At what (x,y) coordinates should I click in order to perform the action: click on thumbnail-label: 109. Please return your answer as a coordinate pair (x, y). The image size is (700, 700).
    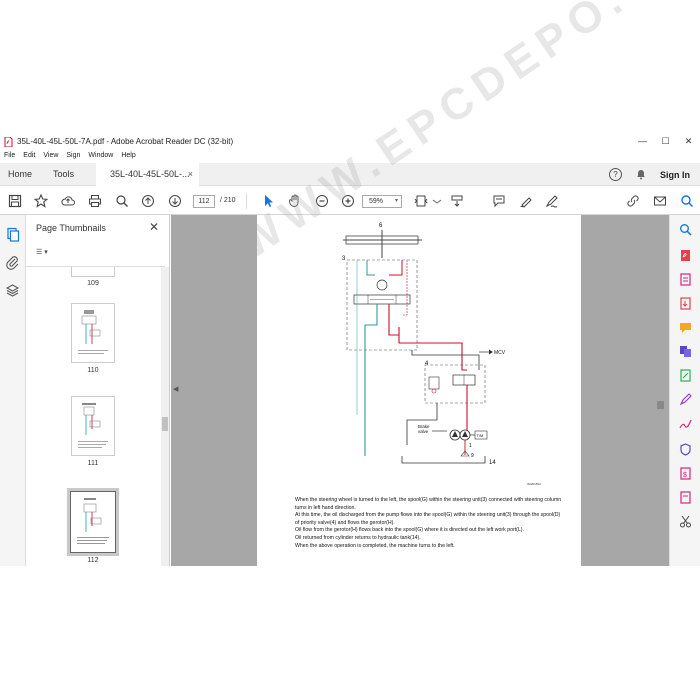
    Looking at the image, I should click on (93, 283).